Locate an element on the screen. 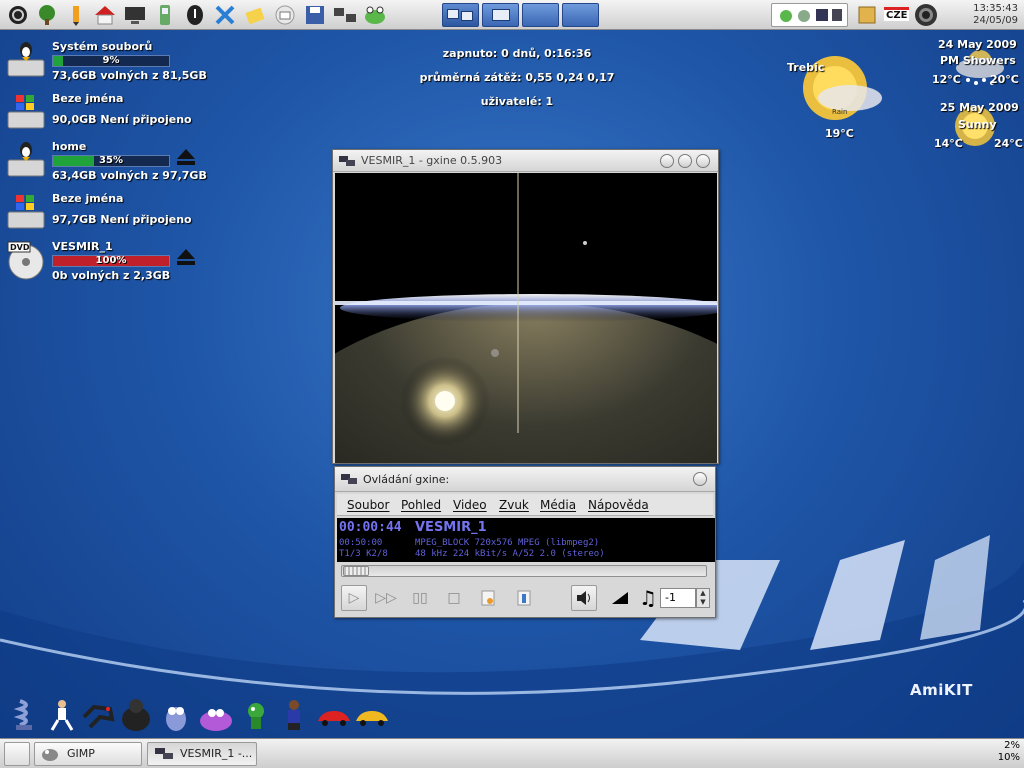 This screenshot has width=1024, height=768. volume-speaker-icon is located at coordinates (584, 598).